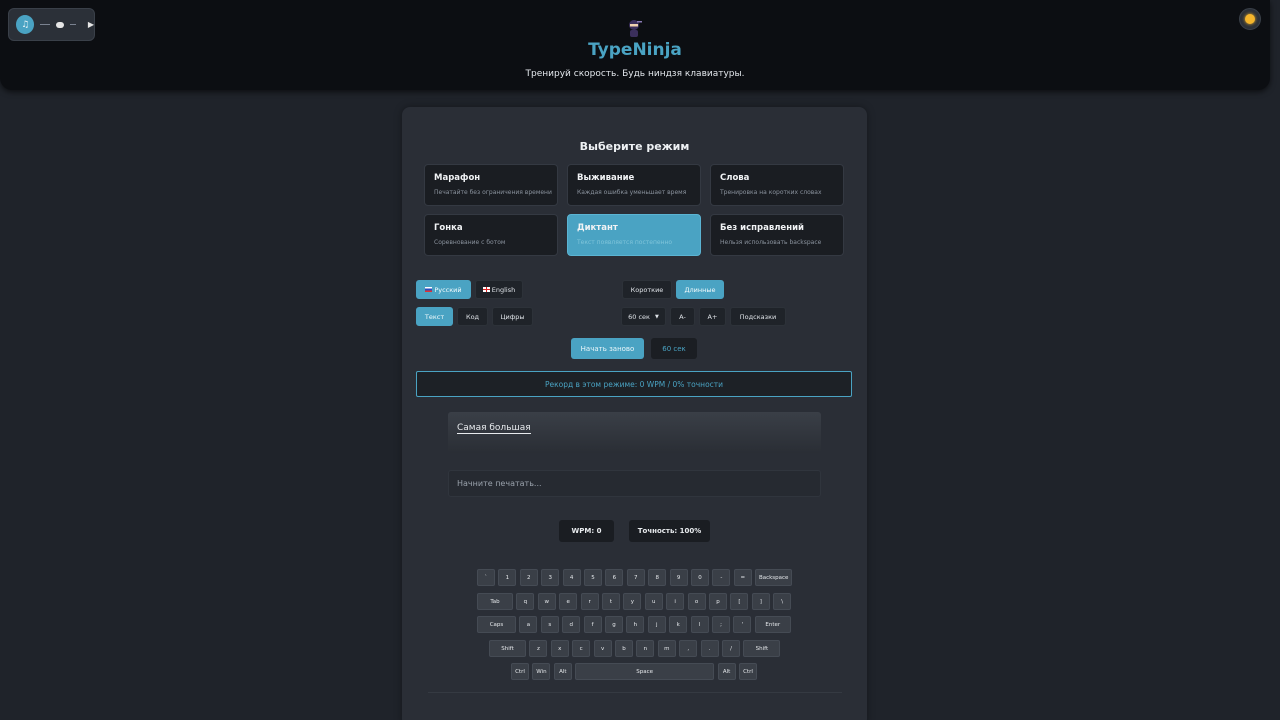 This screenshot has width=1280, height=720. What do you see at coordinates (60, 24) in the screenshot?
I see `audio-slider-thumb` at bounding box center [60, 24].